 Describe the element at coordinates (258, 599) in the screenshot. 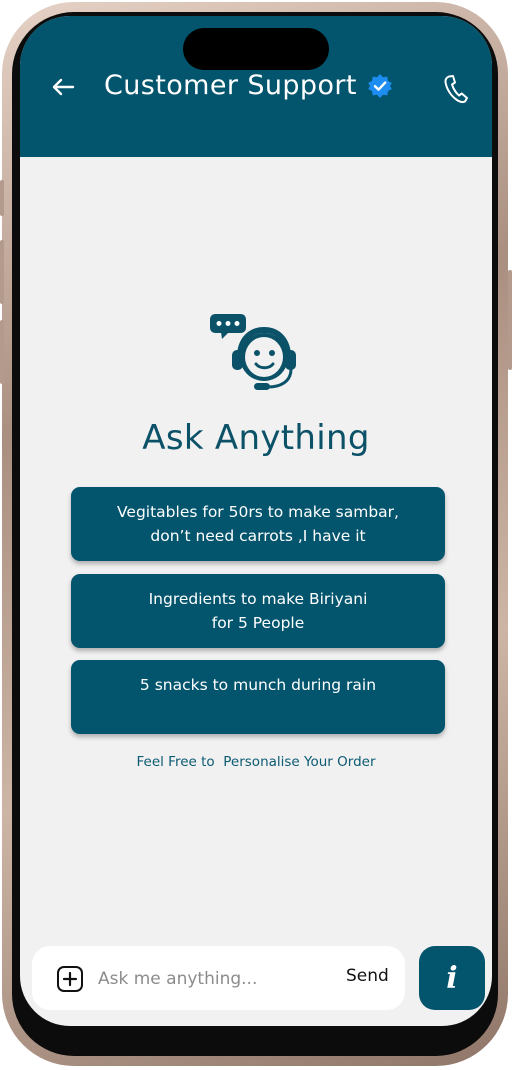

I see `suggestion-line: Ingredients to make Biriyani` at that location.